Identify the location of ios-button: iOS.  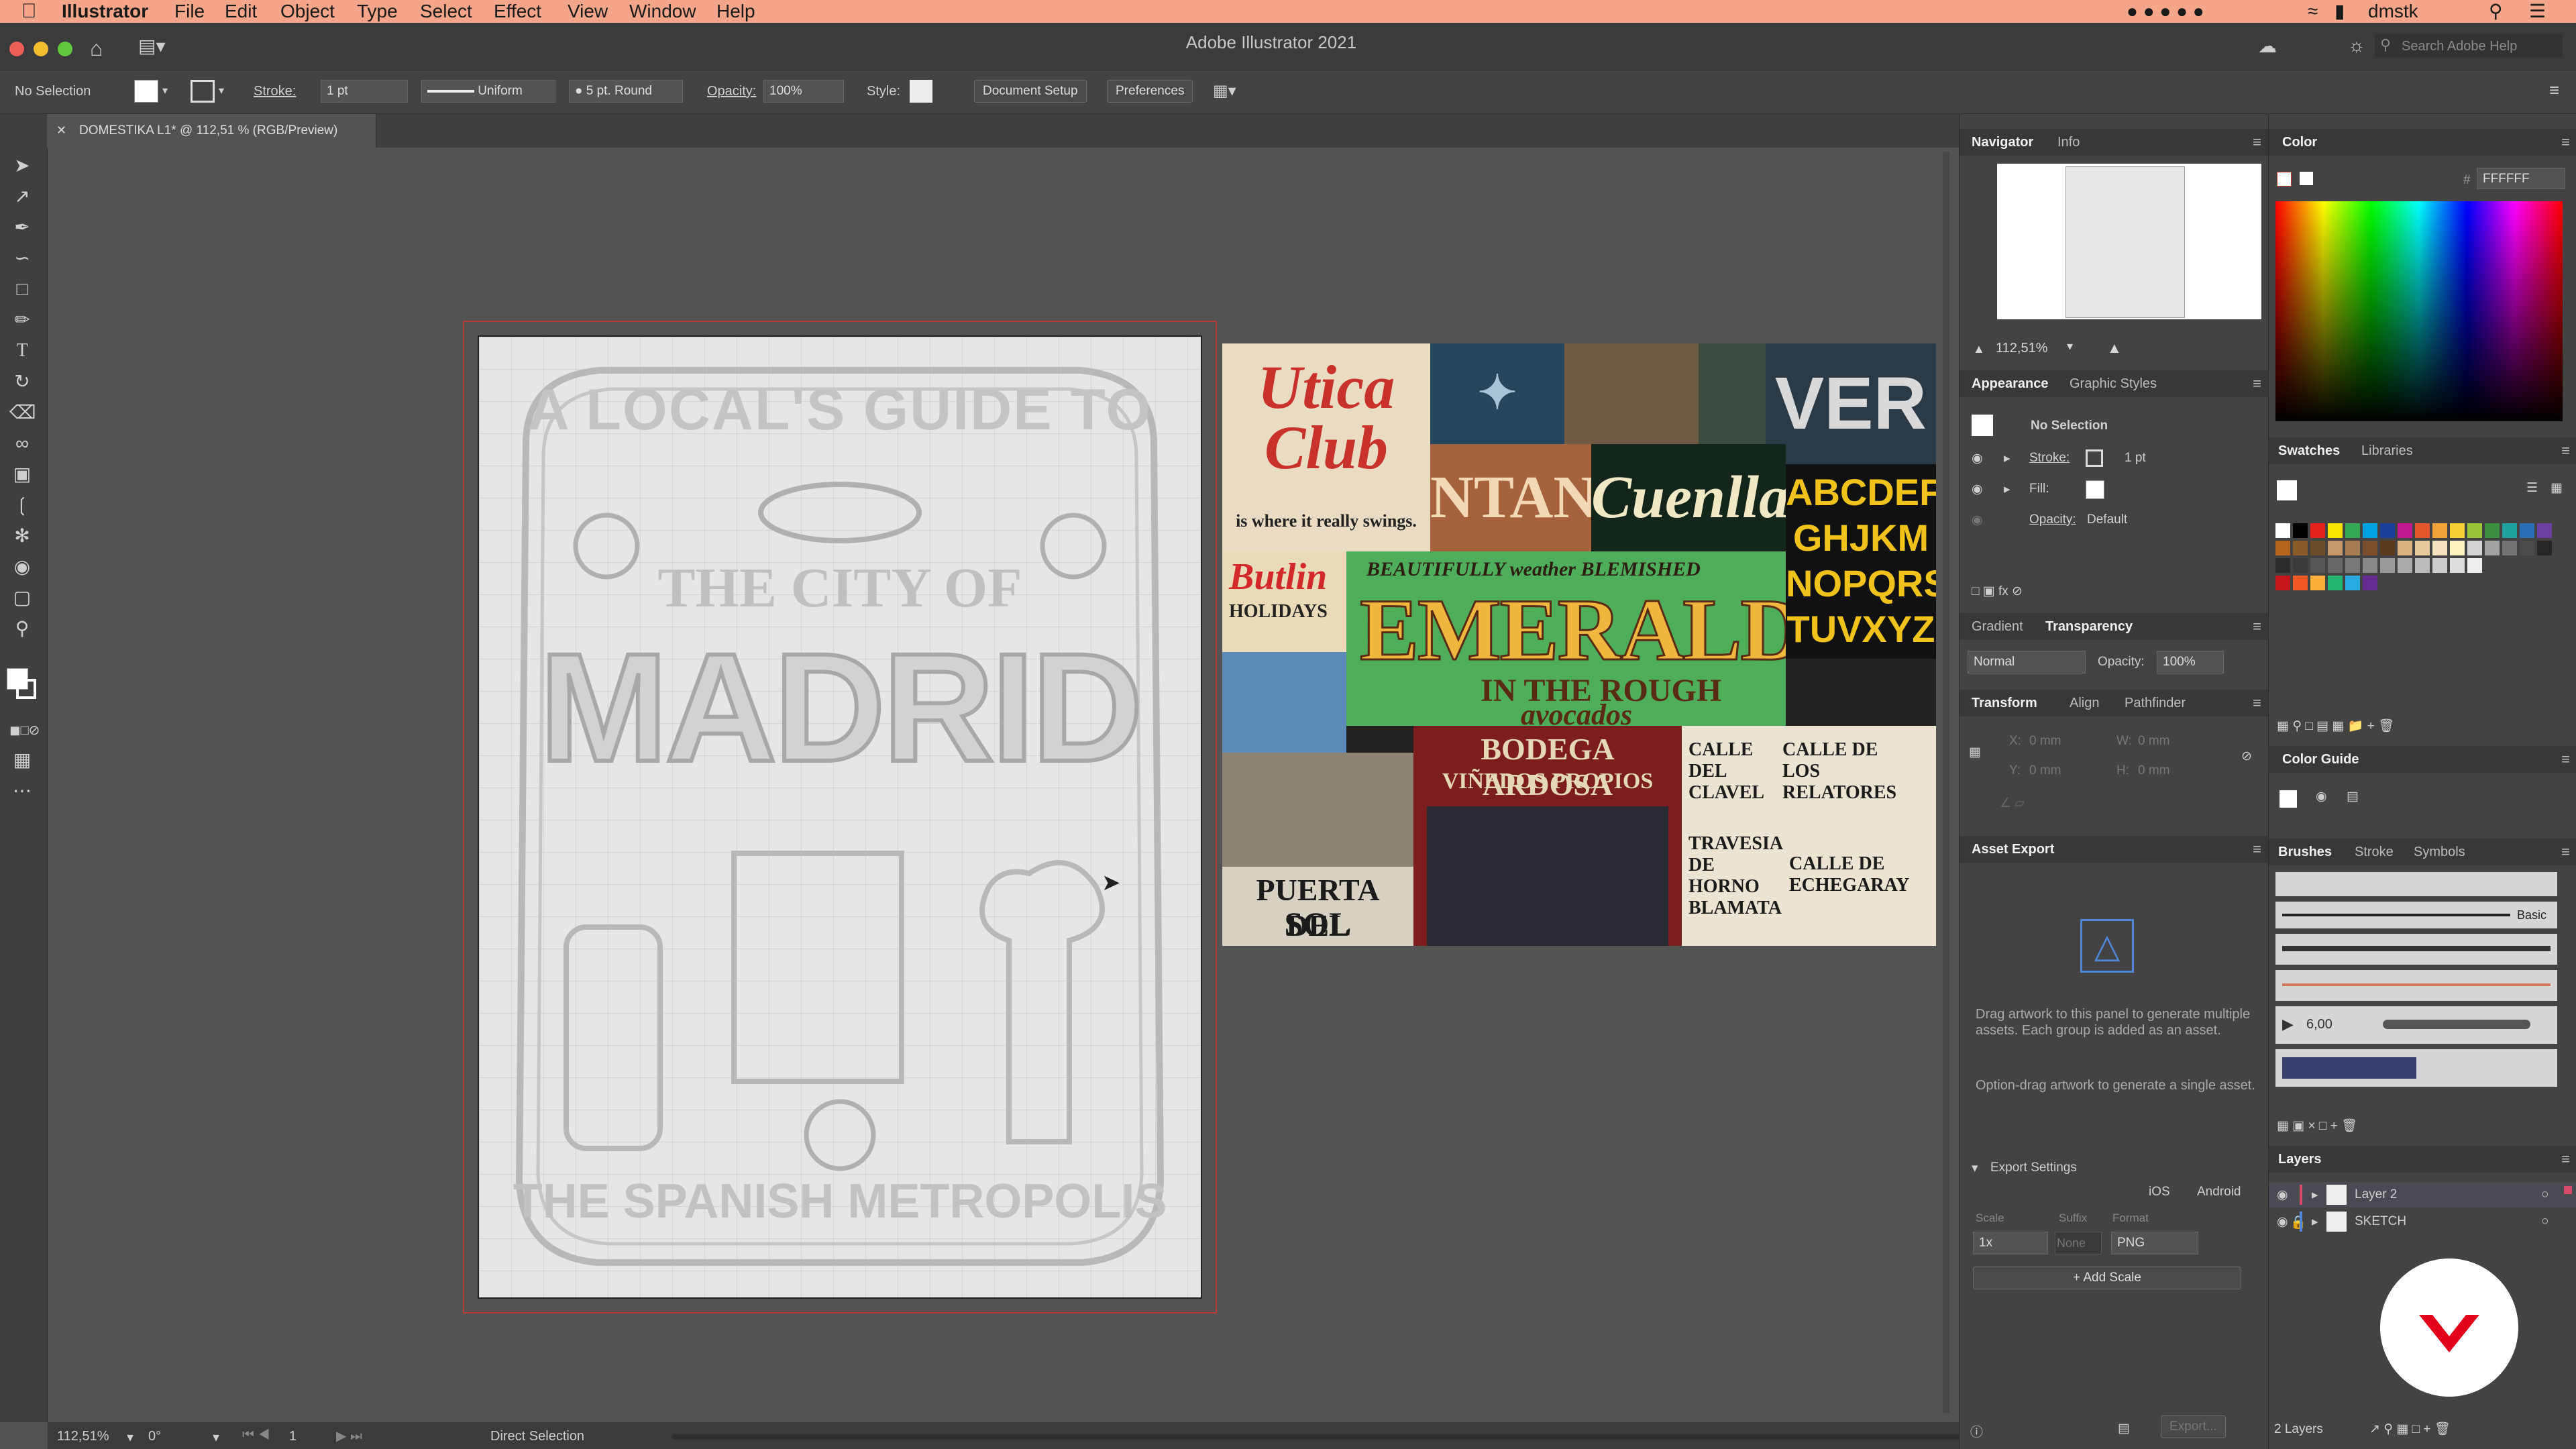
(2159, 1192).